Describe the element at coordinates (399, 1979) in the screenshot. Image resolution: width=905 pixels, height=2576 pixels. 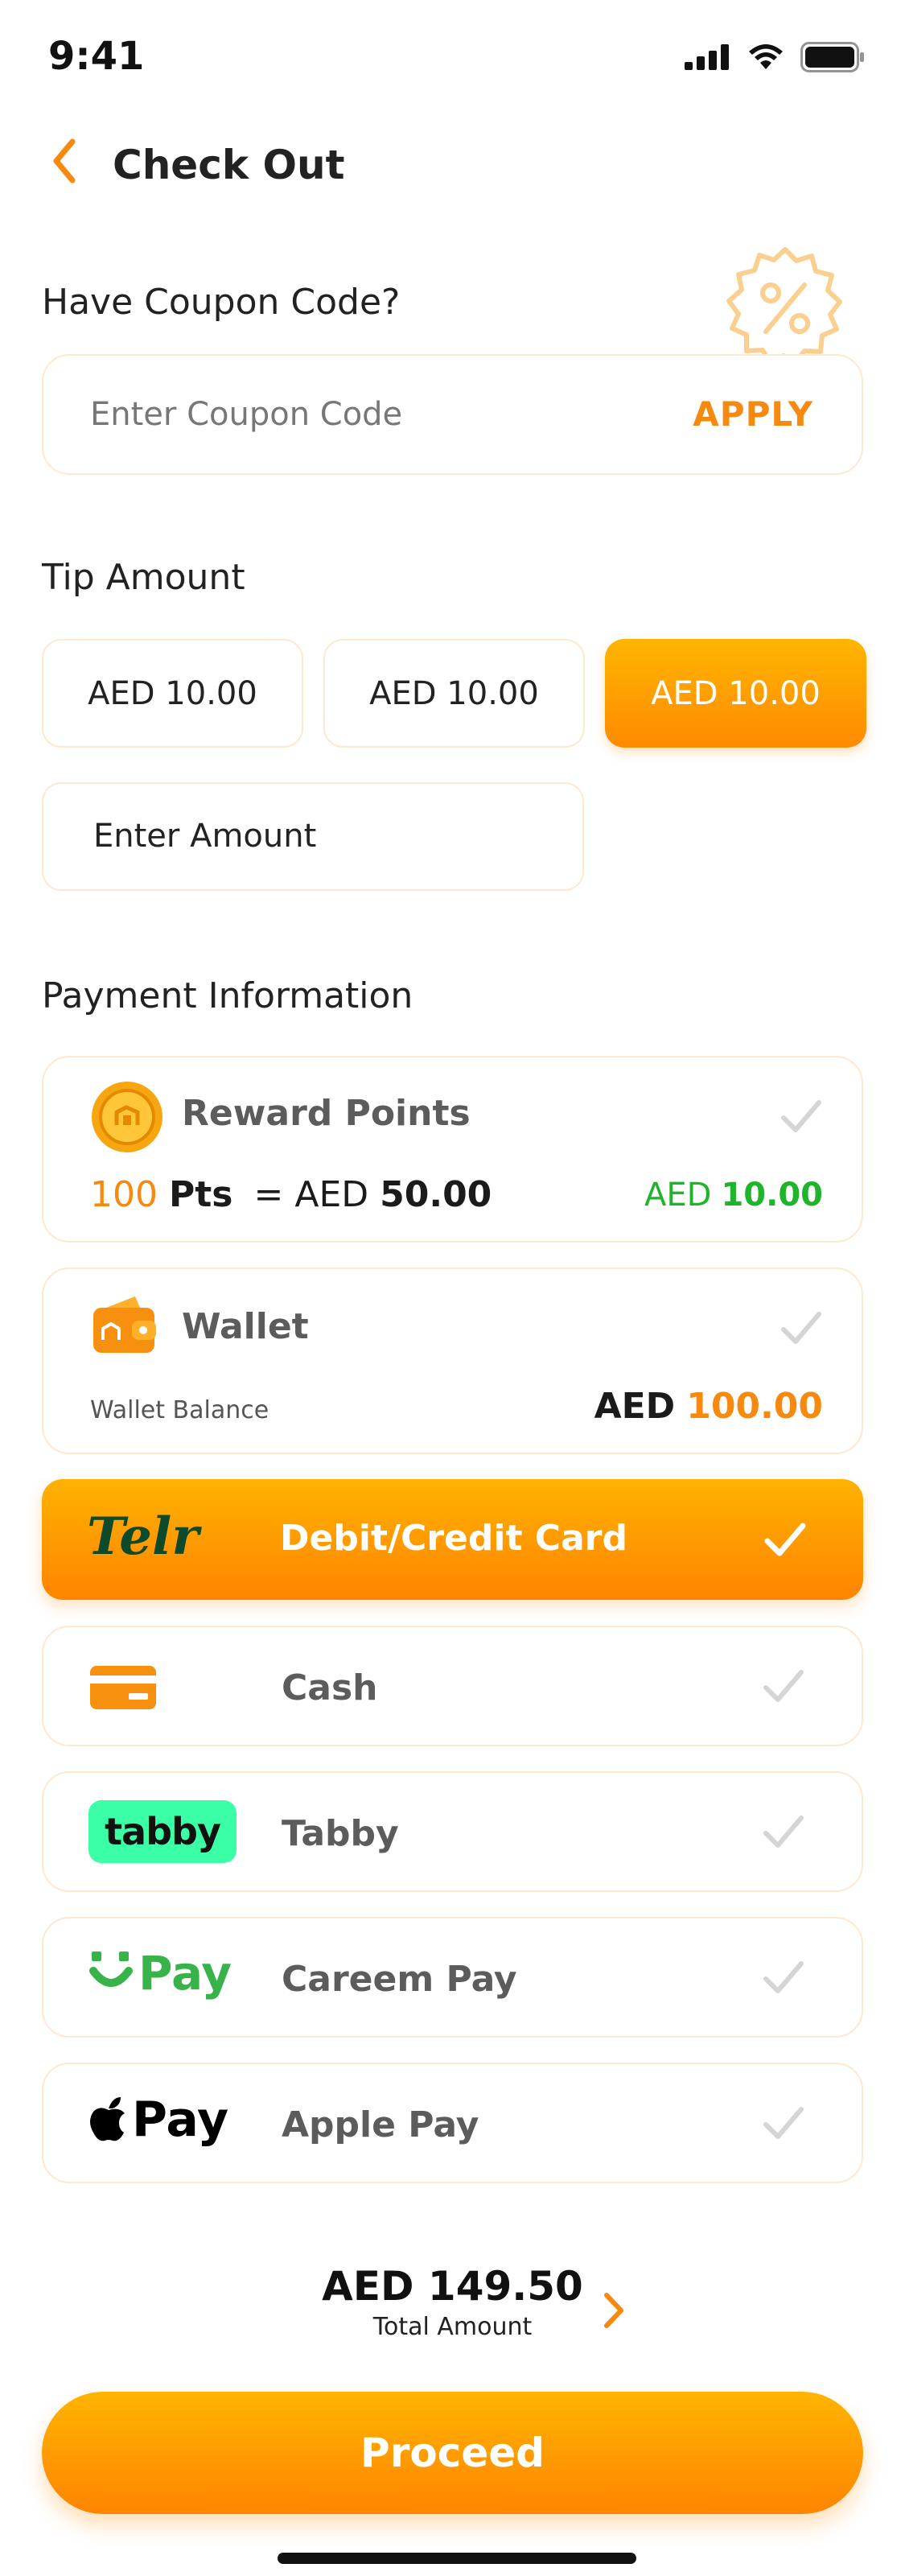
I see `payment-method-label: Careem Pay` at that location.